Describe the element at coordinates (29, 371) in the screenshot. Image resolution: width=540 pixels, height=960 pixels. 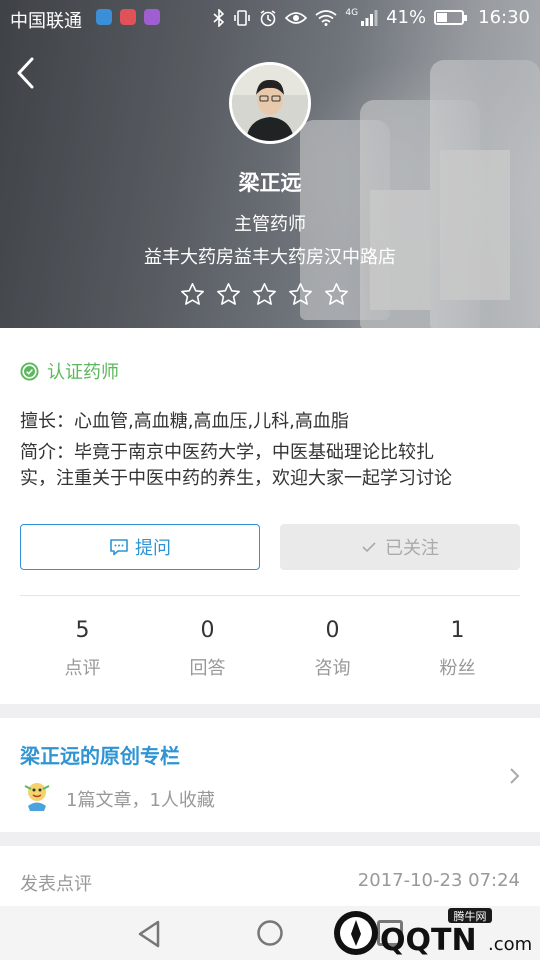
I see `check-circle-icon` at that location.